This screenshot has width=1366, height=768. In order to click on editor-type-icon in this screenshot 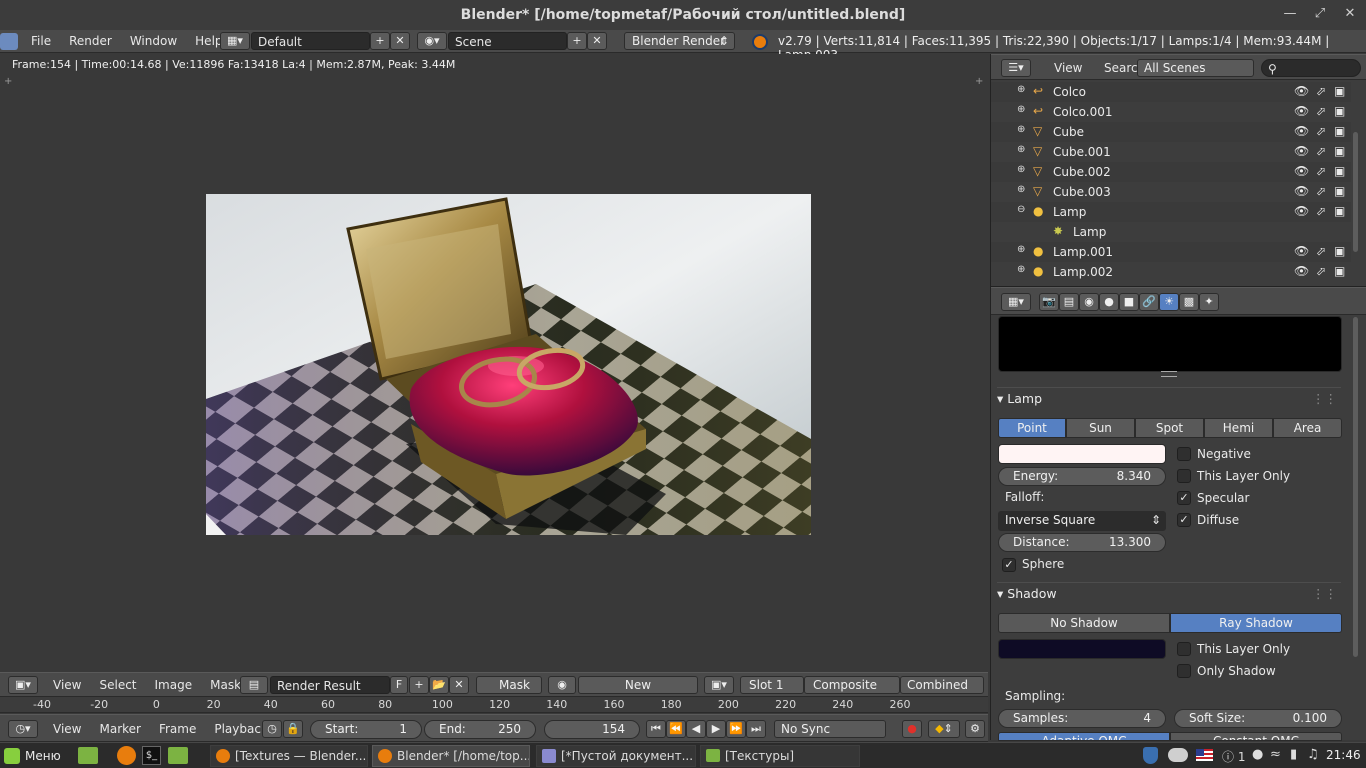, I will do `click(9, 41)`.